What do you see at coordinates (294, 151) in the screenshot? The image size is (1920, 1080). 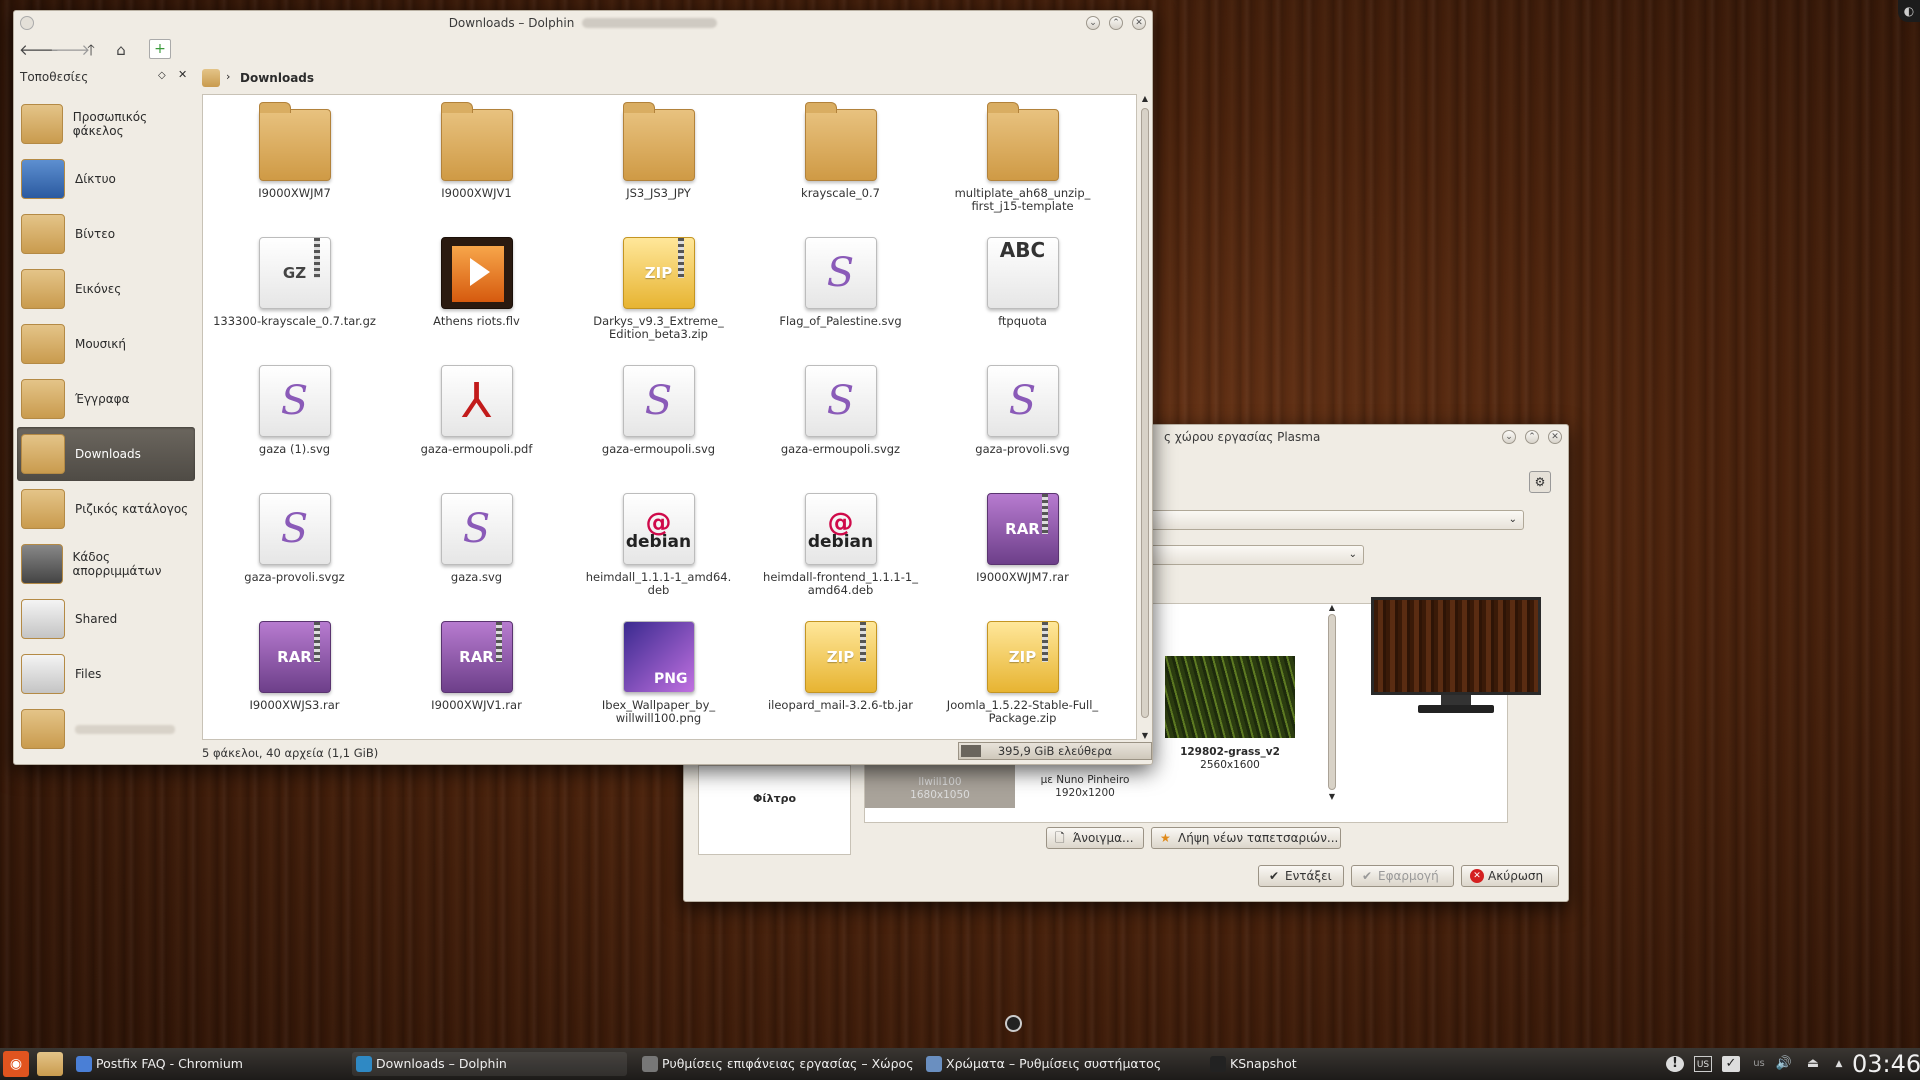 I see `file-item: I9000XWJM7` at bounding box center [294, 151].